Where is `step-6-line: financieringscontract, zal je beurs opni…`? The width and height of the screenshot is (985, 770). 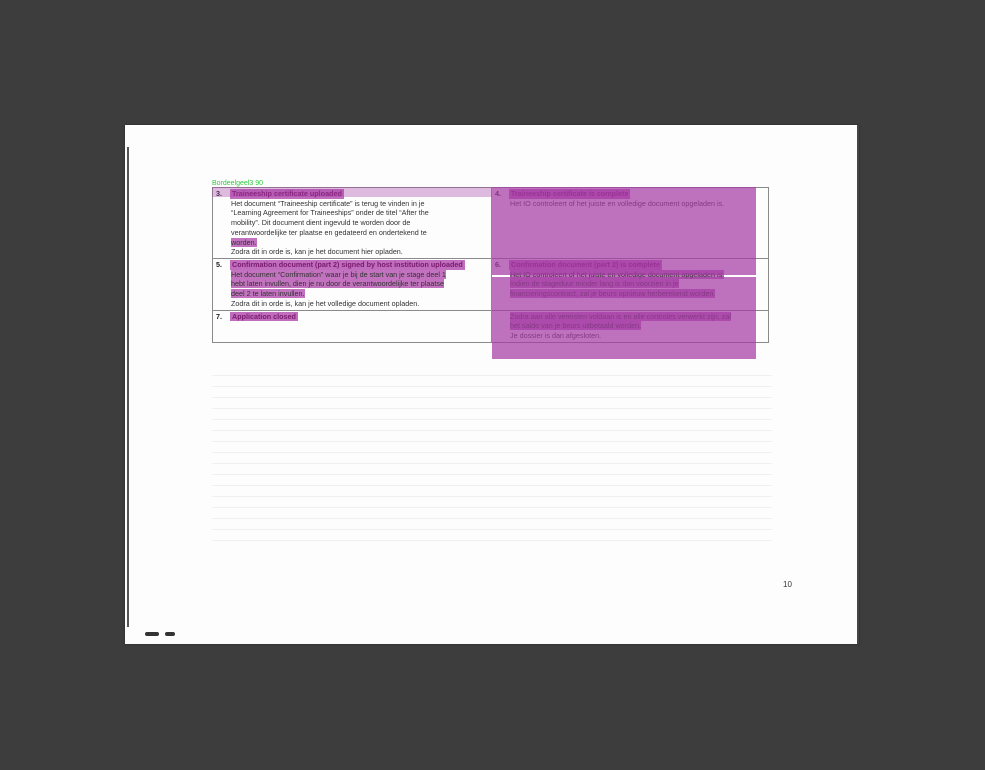
step-6-line: financieringscontract, zal je beurs opni… is located at coordinates (613, 294).